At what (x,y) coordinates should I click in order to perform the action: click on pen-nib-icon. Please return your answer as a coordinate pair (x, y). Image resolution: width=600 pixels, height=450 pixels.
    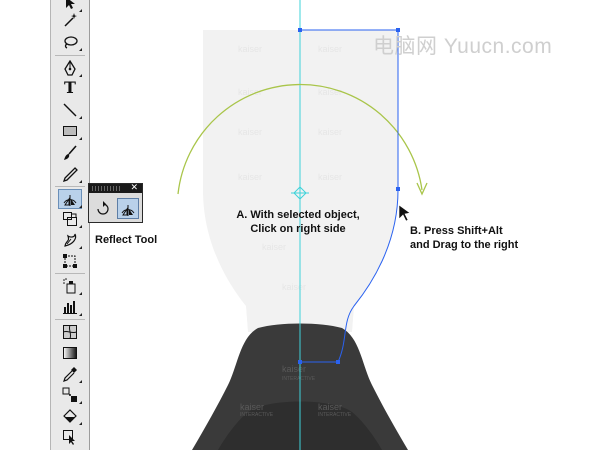
    Looking at the image, I should click on (70, 68).